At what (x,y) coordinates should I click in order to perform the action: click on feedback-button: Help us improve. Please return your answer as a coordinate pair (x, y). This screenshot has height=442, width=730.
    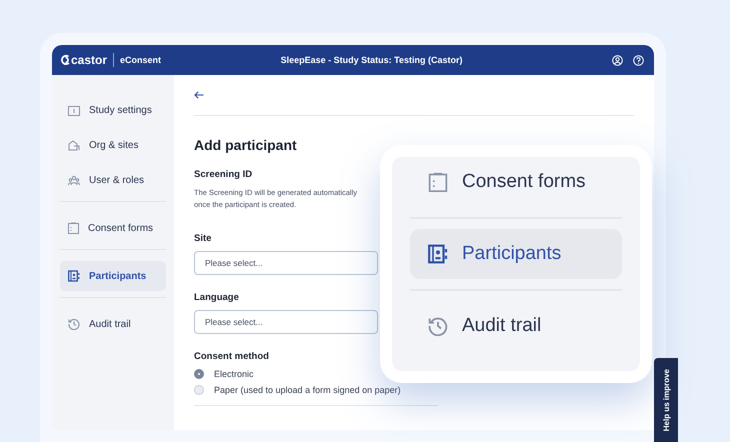
    Looking at the image, I should click on (666, 400).